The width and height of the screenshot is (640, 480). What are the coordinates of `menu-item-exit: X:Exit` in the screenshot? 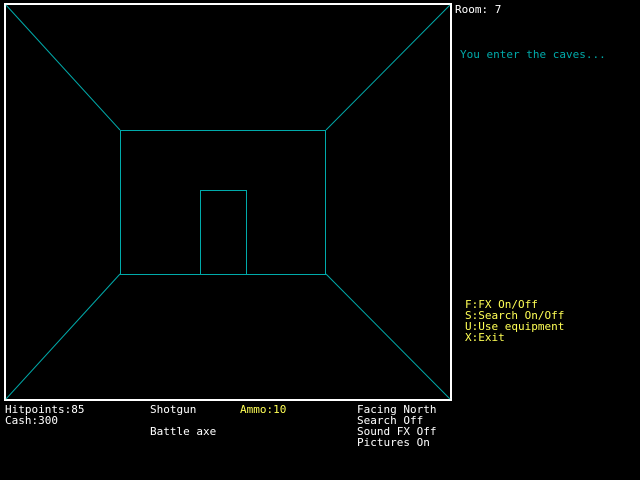 It's located at (485, 337).